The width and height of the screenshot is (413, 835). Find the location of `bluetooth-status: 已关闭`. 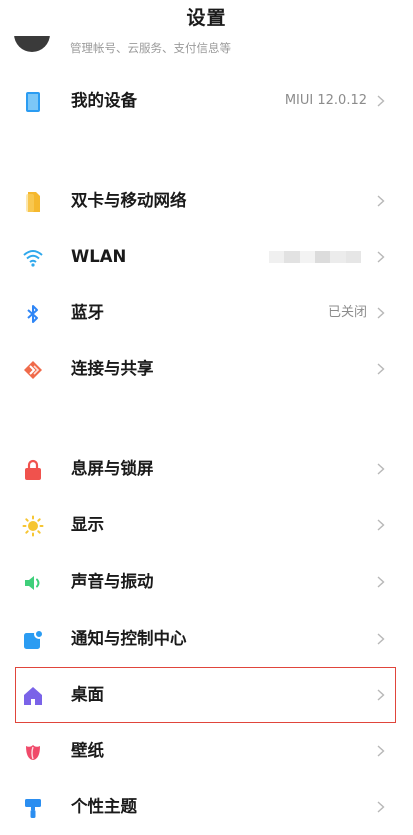

bluetooth-status: 已关闭 is located at coordinates (347, 312).